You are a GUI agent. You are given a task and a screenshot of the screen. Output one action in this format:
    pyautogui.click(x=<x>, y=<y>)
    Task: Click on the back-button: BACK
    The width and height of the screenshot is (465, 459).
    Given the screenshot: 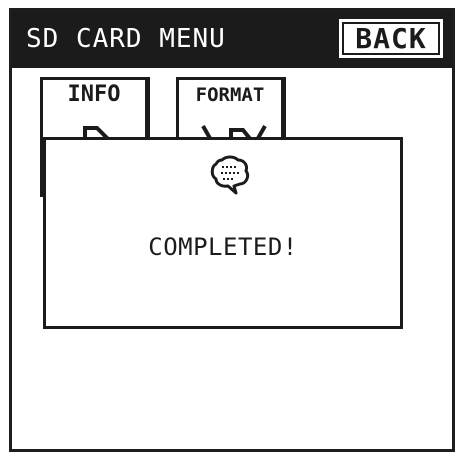 What is the action you would take?
    pyautogui.click(x=391, y=38)
    